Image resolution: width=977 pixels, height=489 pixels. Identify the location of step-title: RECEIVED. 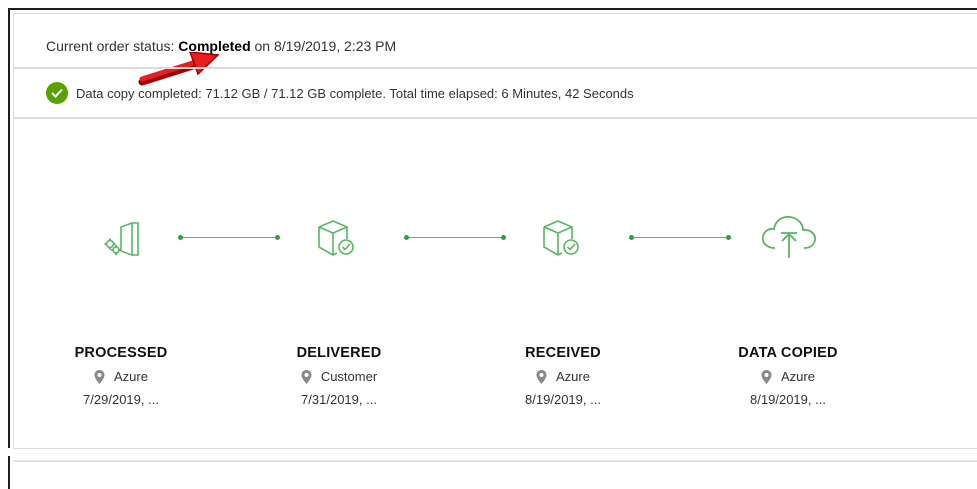
(563, 353).